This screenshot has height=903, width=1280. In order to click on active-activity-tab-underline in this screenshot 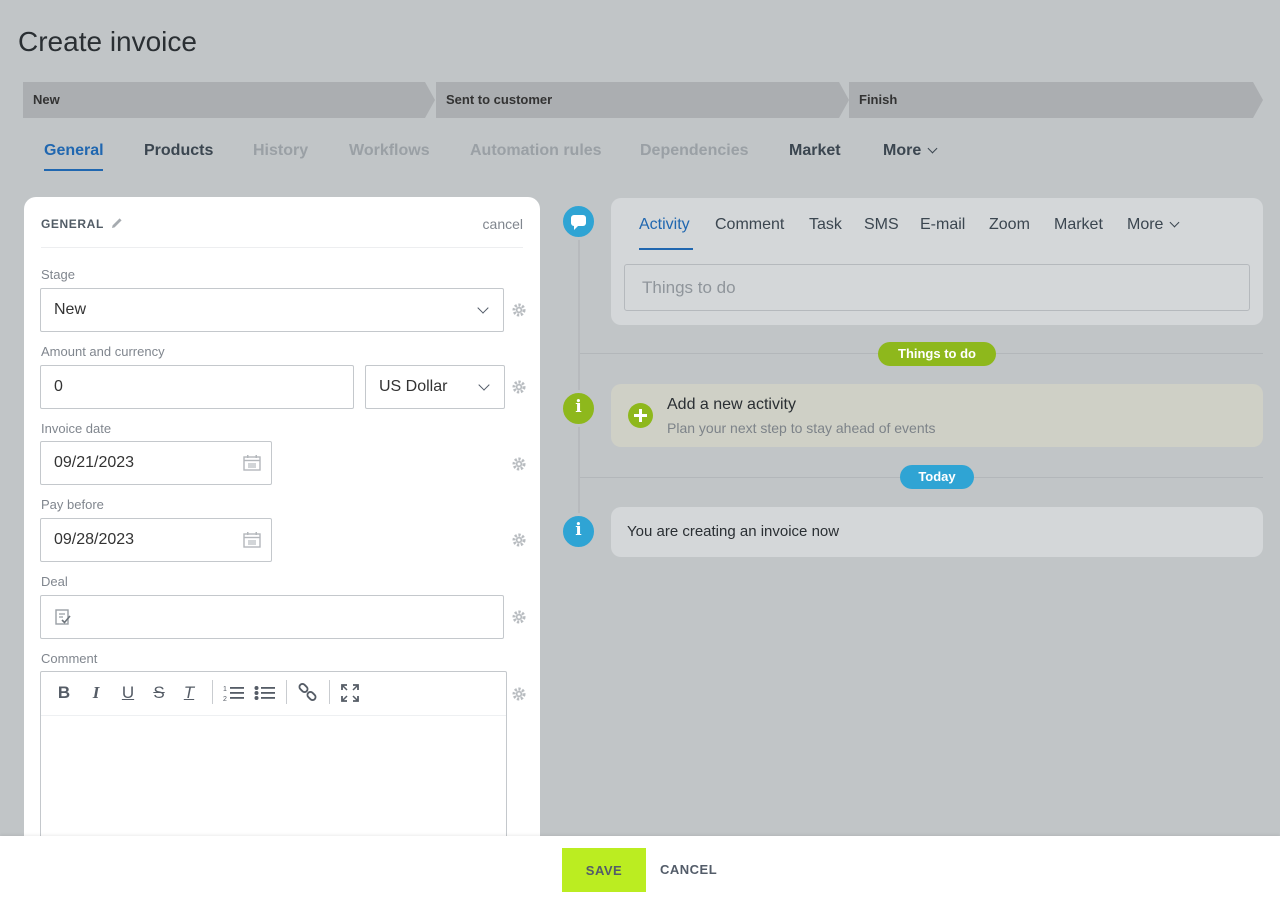, I will do `click(666, 249)`.